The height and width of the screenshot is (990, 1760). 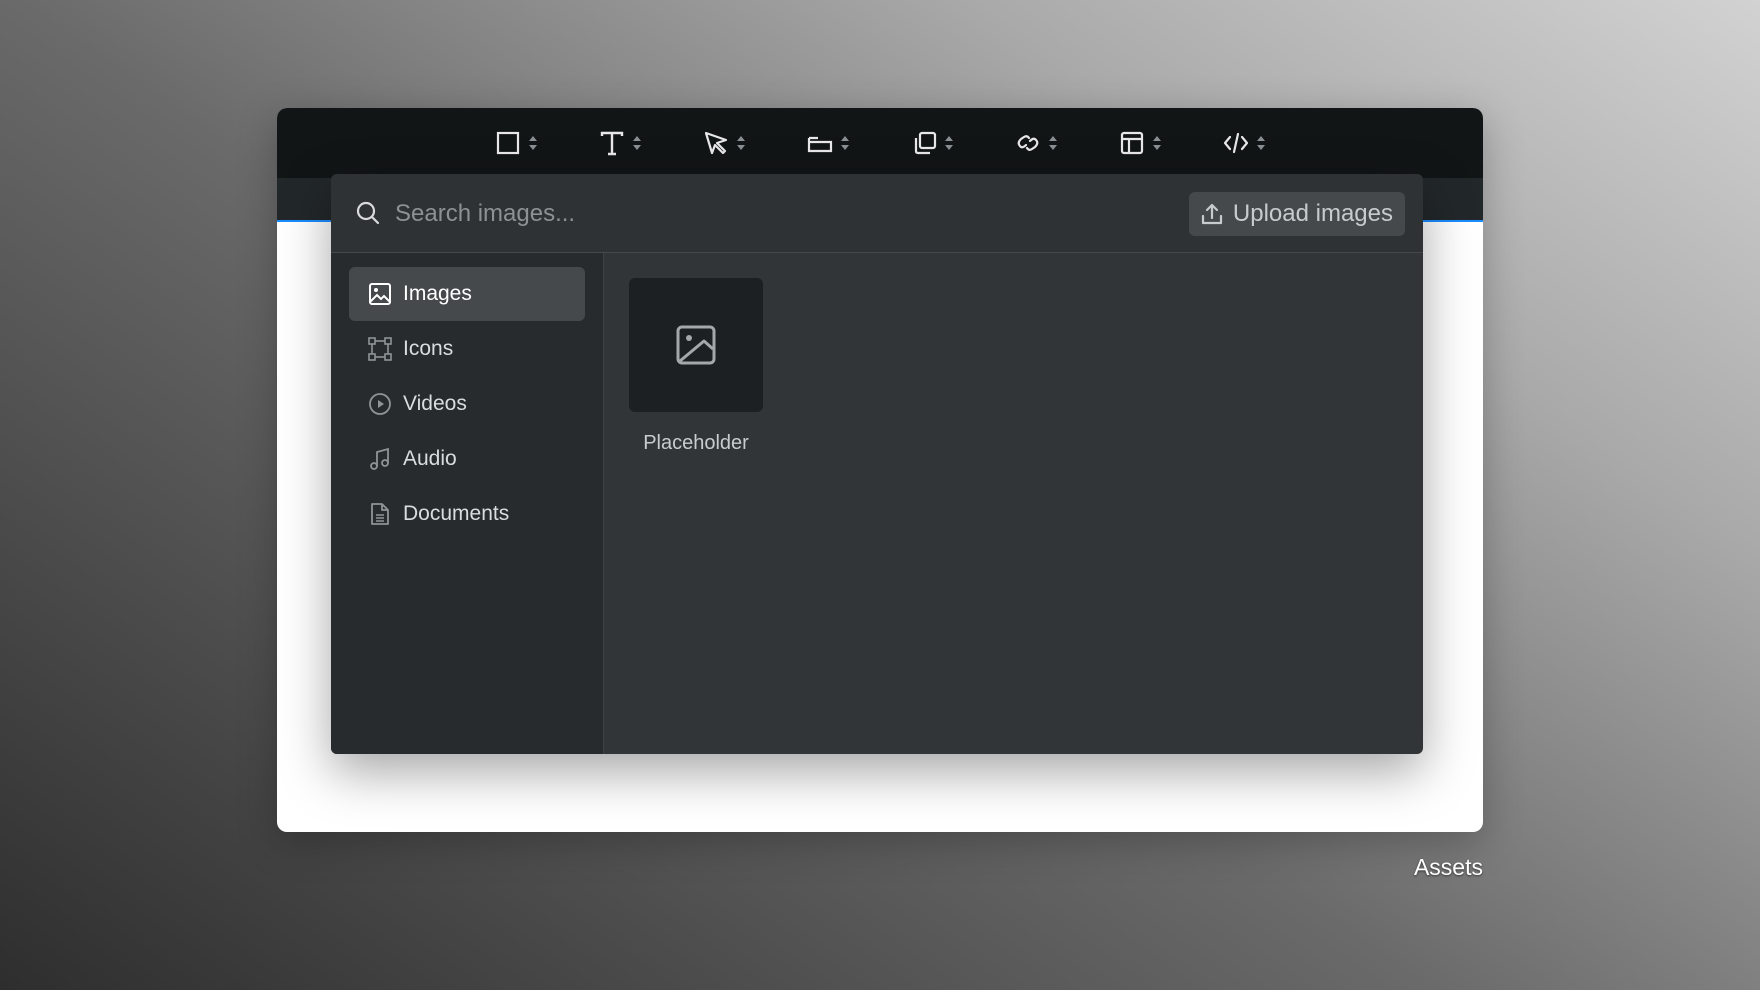 What do you see at coordinates (716, 143) in the screenshot?
I see `cursor-arrow-icon` at bounding box center [716, 143].